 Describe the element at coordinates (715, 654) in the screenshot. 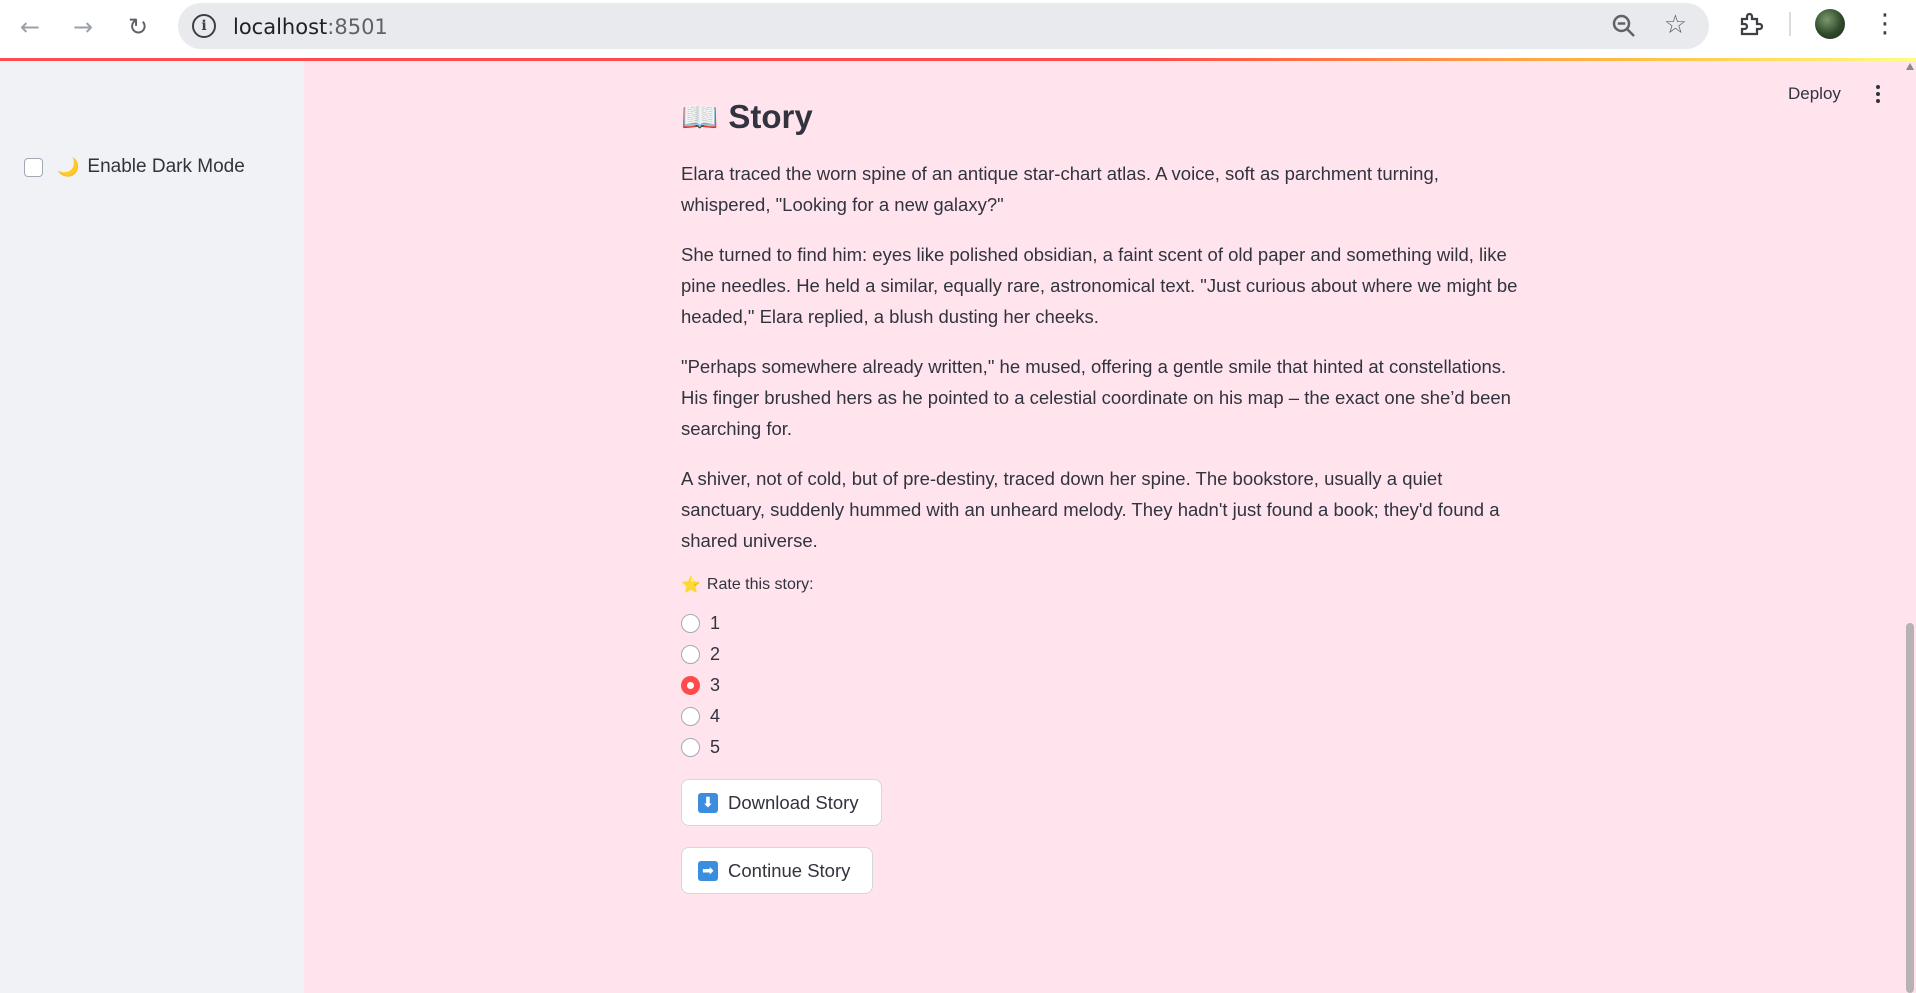

I see `radio-label: 2` at that location.